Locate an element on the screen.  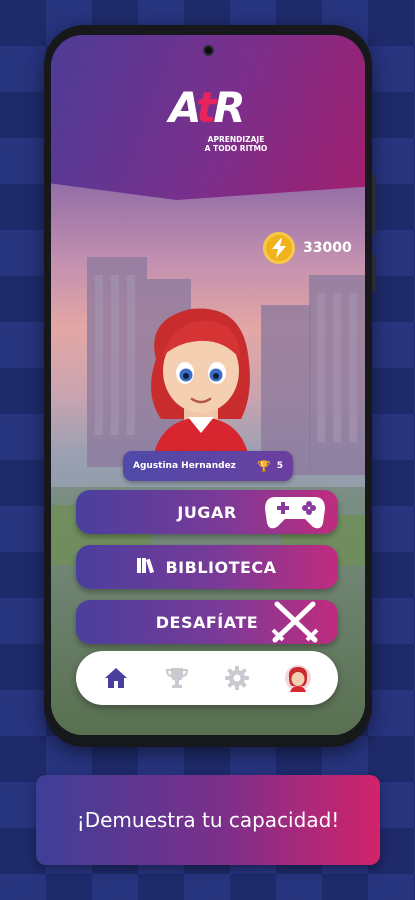
play-button-label: JUGAR is located at coordinates (207, 512).